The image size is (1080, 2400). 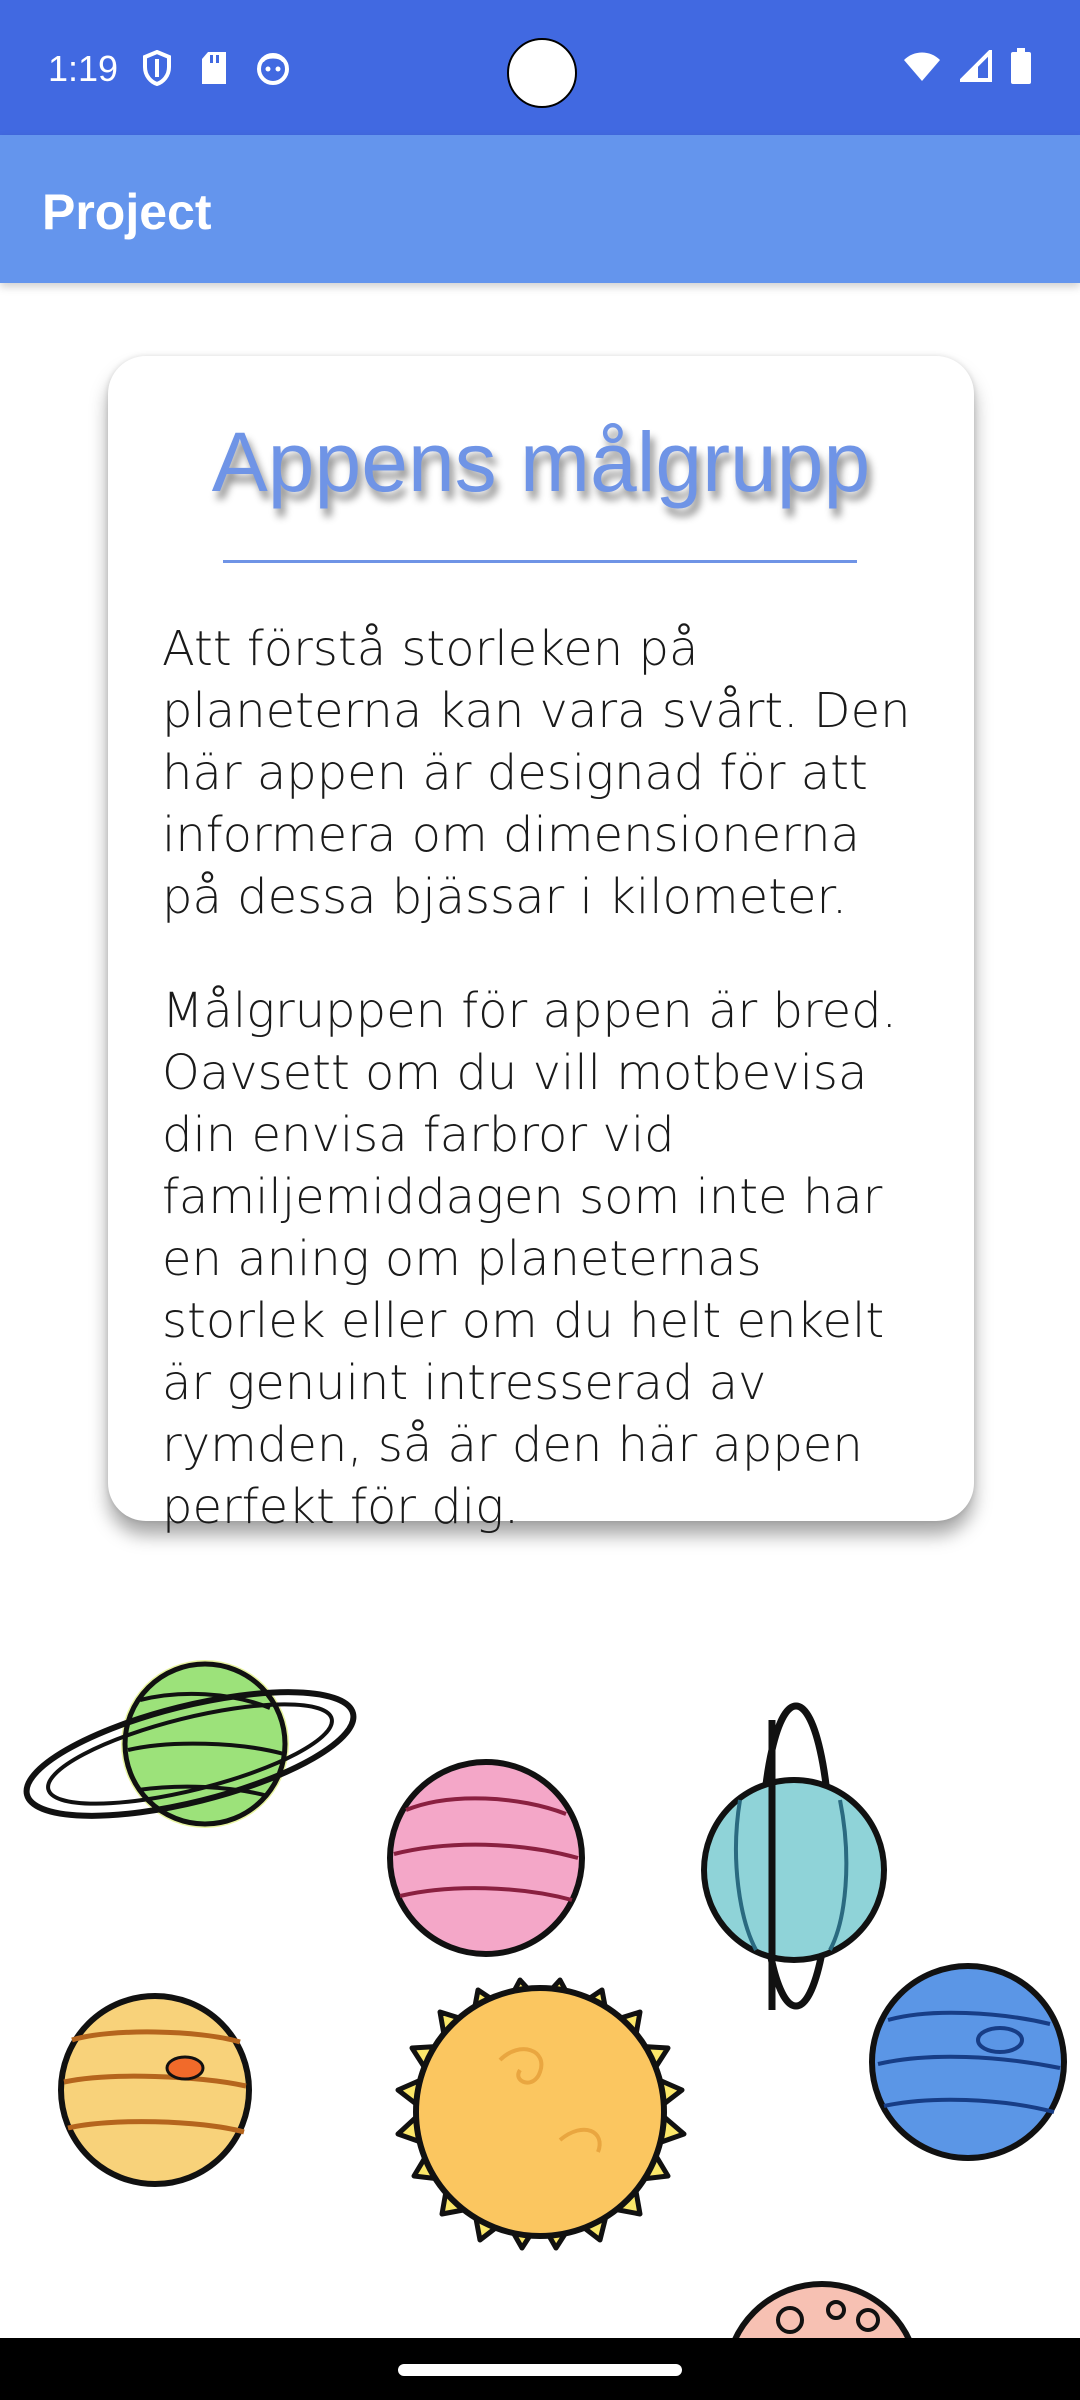 What do you see at coordinates (968, 2062) in the screenshot?
I see `neptune-icon` at bounding box center [968, 2062].